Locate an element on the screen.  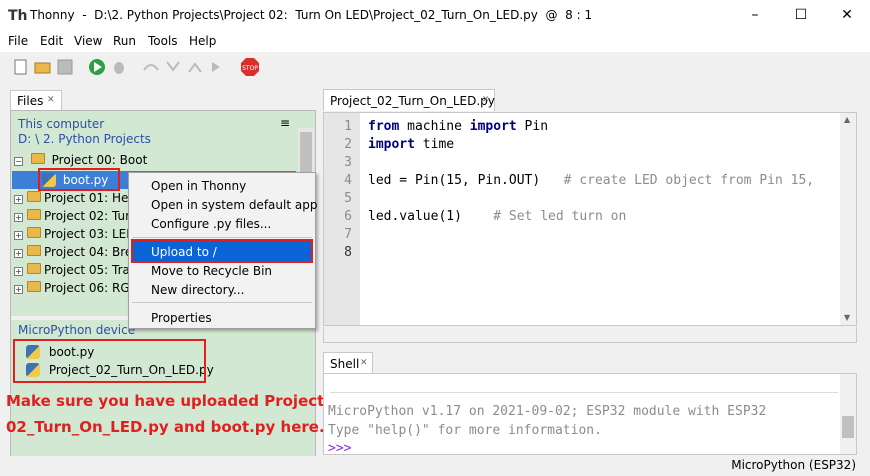
status-bar: MicroPython (ESP32) is located at coordinates (435, 466).